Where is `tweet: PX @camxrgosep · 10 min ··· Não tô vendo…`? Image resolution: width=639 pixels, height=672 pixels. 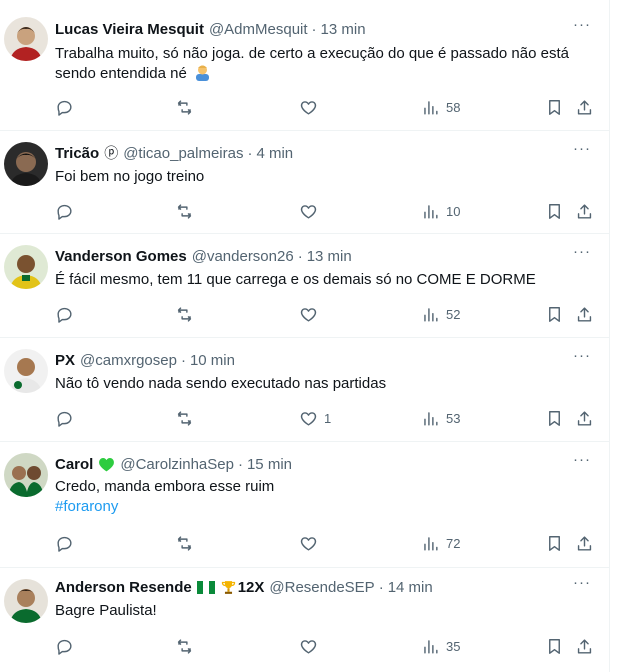
tweet: PX @camxrgosep · 10 min ··· Não tô vendo… is located at coordinates (305, 390).